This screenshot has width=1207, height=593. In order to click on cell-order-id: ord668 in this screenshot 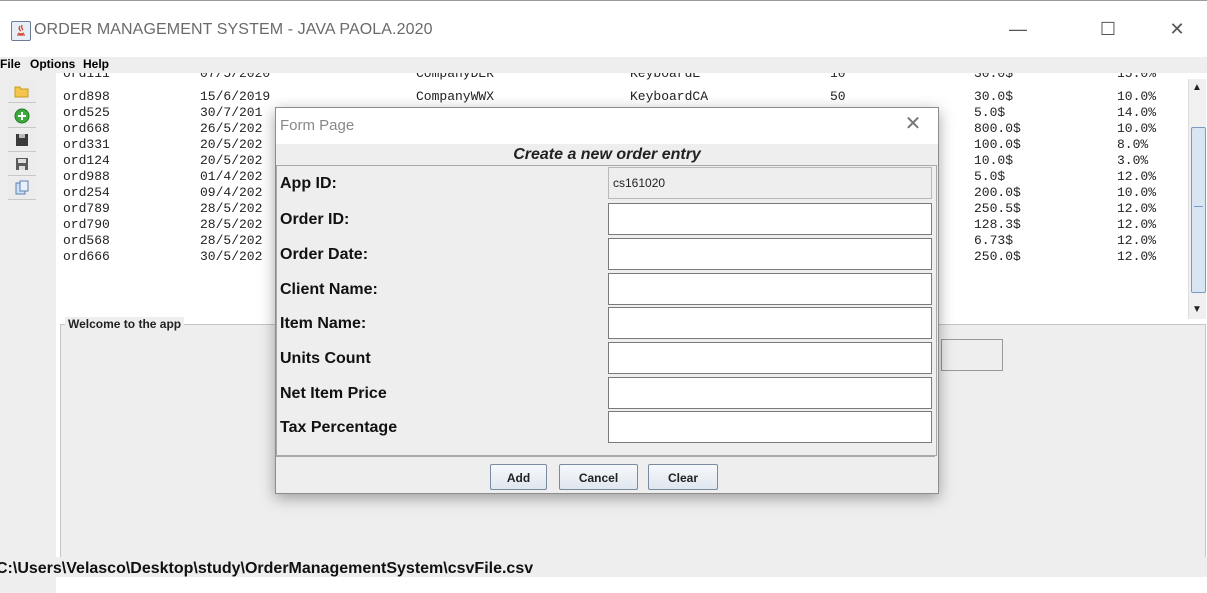, I will do `click(86, 128)`.